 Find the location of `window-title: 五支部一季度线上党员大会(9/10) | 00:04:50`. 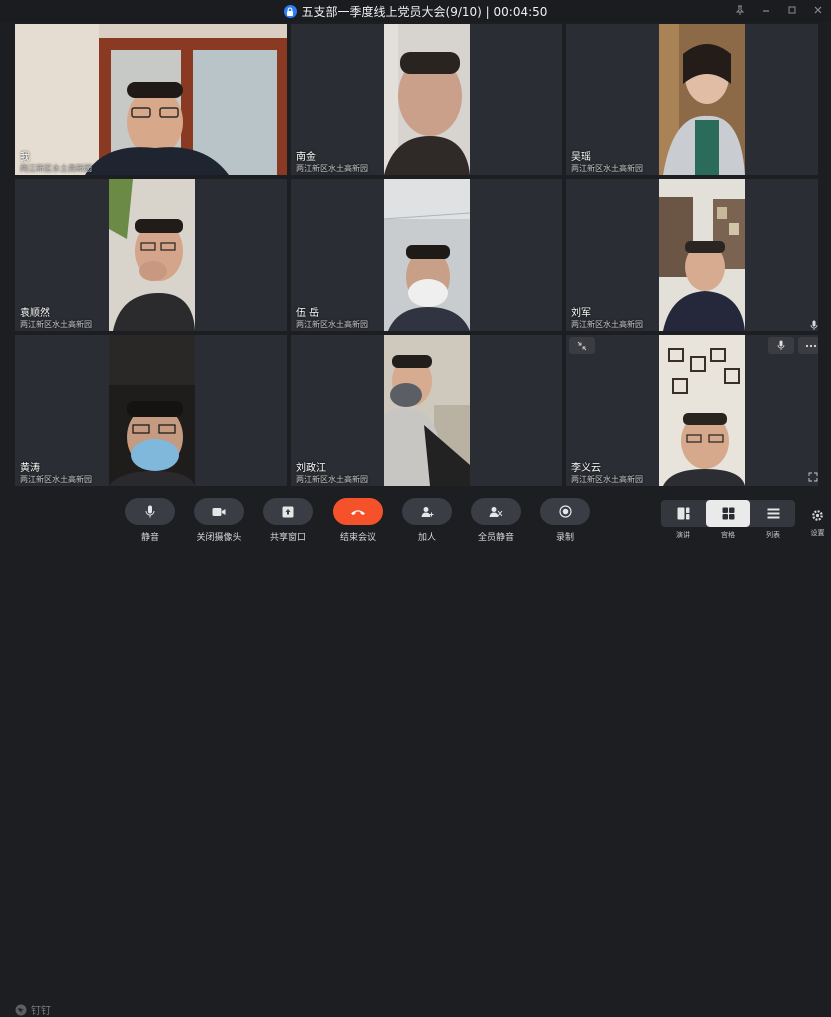

window-title: 五支部一季度线上党员大会(9/10) | 00:04:50 is located at coordinates (424, 11).